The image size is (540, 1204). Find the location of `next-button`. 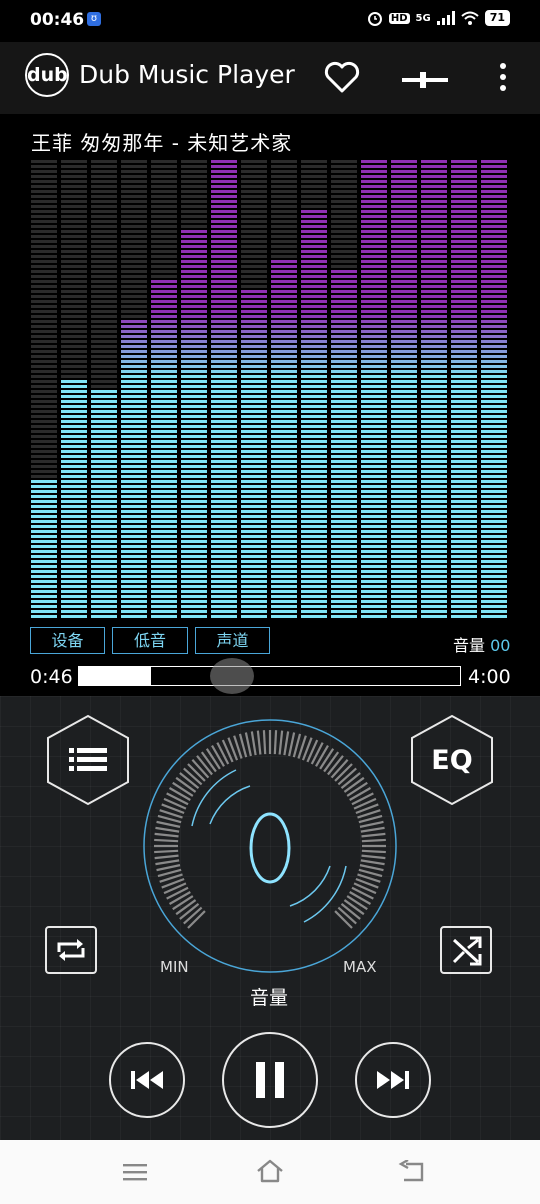

next-button is located at coordinates (393, 1080).